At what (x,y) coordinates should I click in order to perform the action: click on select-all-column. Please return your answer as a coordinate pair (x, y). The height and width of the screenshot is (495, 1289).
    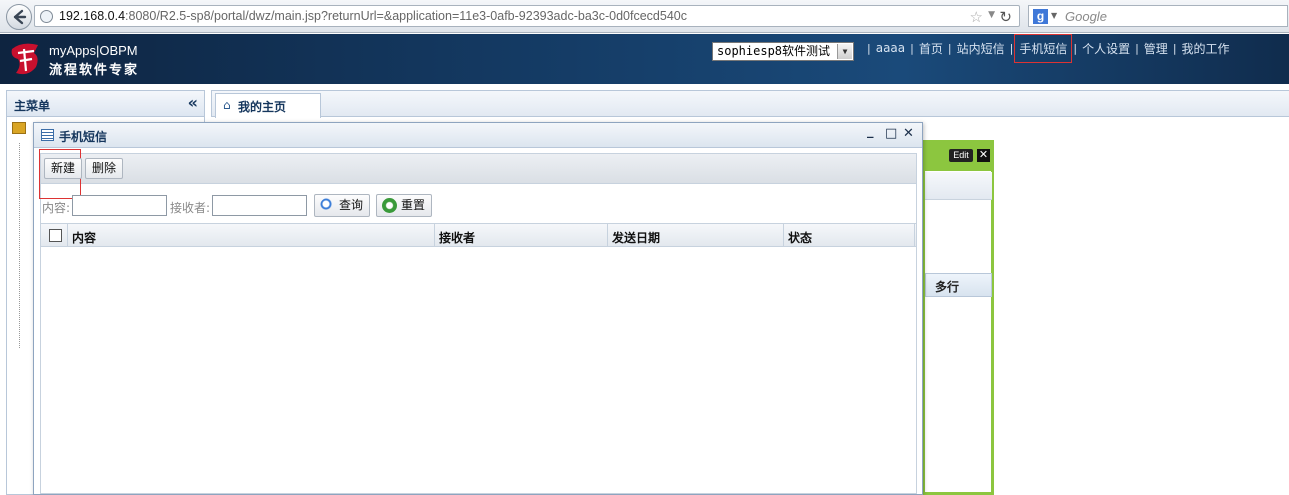
    Looking at the image, I should click on (54, 235).